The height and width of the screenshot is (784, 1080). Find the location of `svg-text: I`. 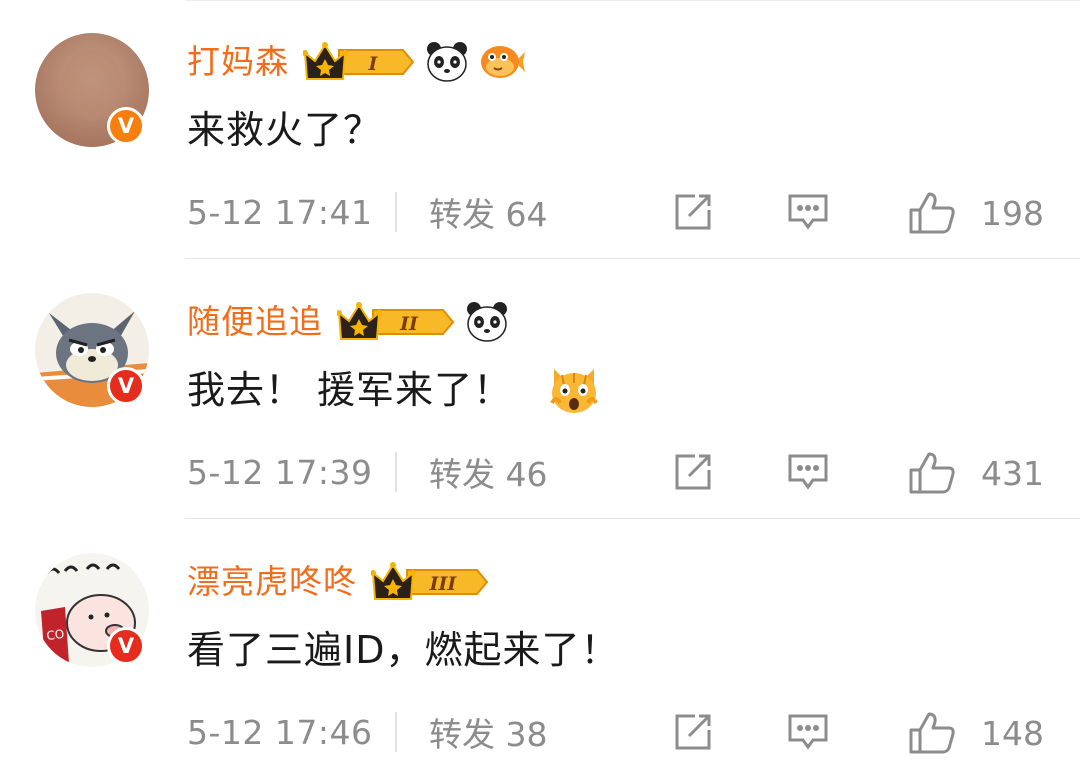

svg-text: I is located at coordinates (373, 64).